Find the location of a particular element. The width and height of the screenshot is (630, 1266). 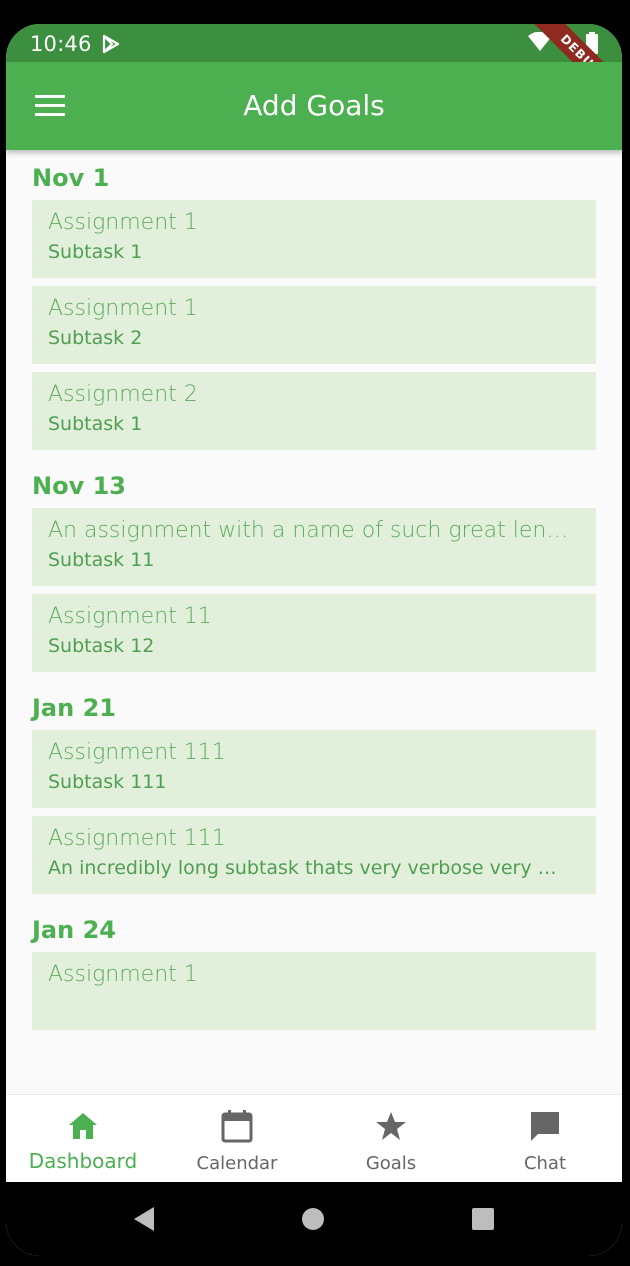

nav-calendar: Calendar is located at coordinates (237, 1139).